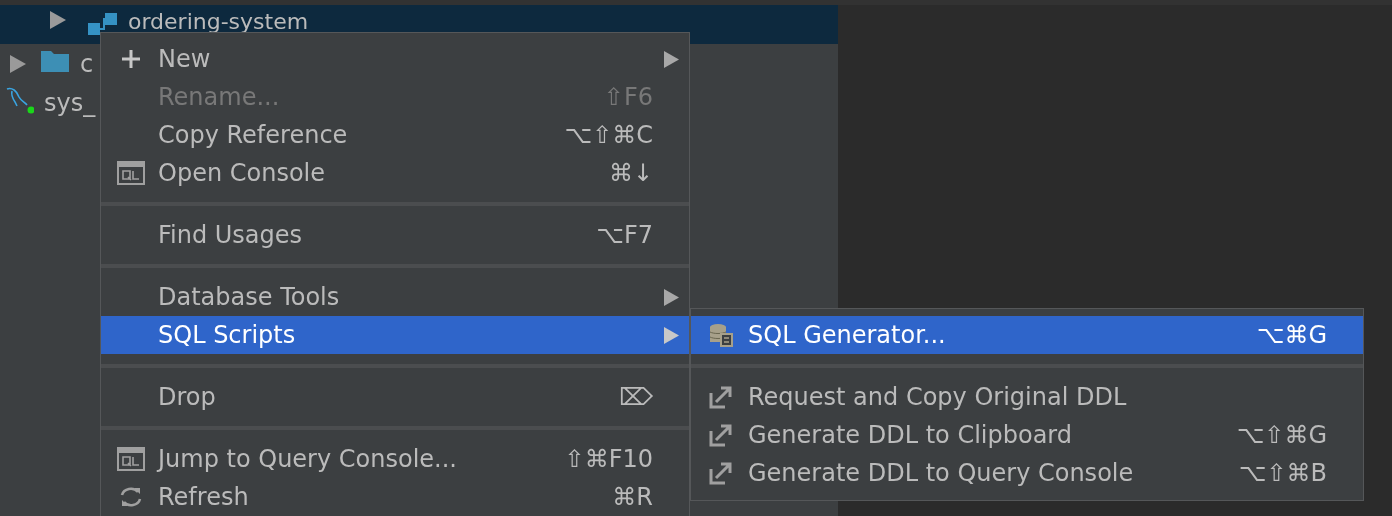 This screenshot has width=1392, height=516. What do you see at coordinates (249, 297) in the screenshot?
I see `menu-item-label: Database Tools` at bounding box center [249, 297].